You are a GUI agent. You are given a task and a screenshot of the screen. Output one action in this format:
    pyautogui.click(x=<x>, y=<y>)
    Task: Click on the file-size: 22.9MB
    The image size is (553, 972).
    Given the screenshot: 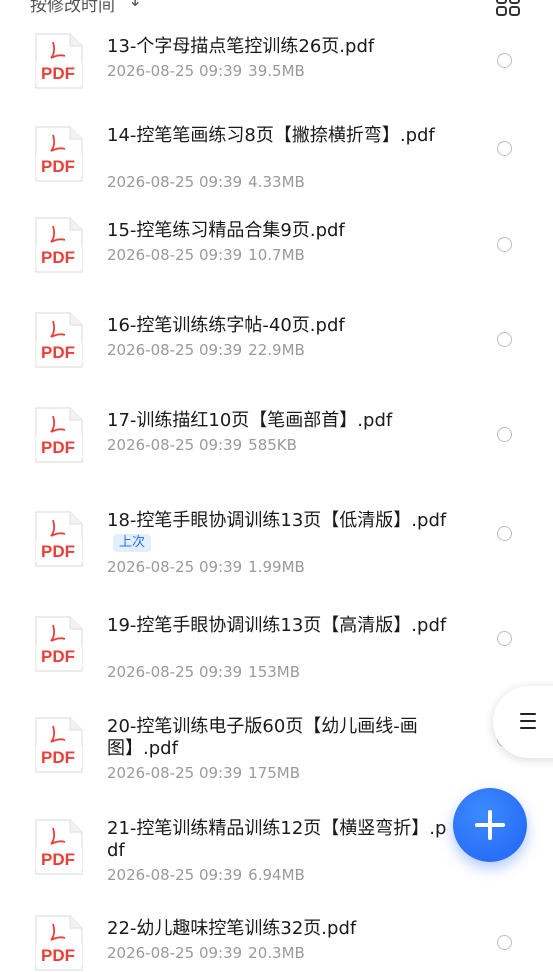 What is the action you would take?
    pyautogui.click(x=276, y=350)
    